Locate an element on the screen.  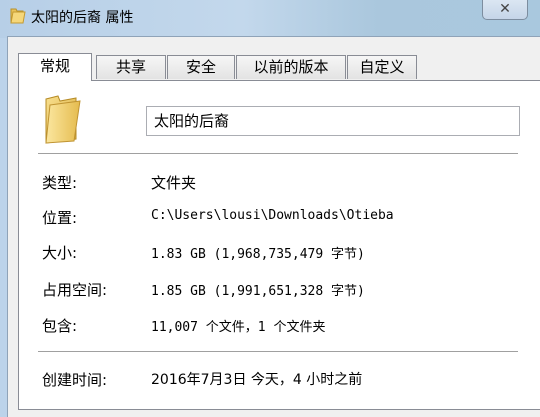
window-title: 太阳的后裔 属性 is located at coordinates (82, 18).